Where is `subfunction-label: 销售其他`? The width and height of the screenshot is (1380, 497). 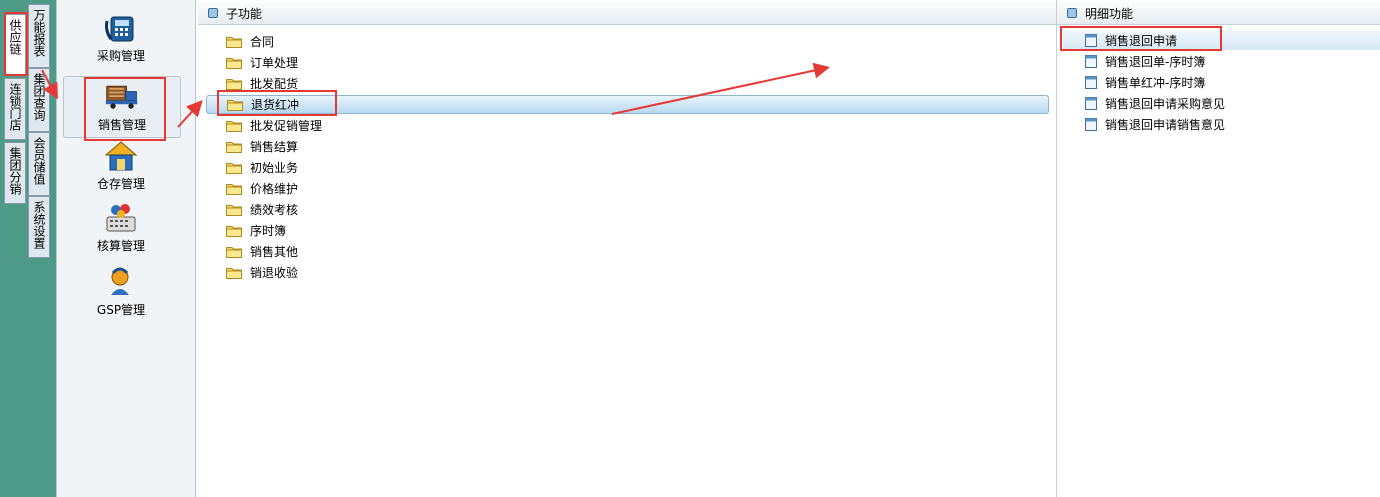
subfunction-label: 销售其他 is located at coordinates (274, 252).